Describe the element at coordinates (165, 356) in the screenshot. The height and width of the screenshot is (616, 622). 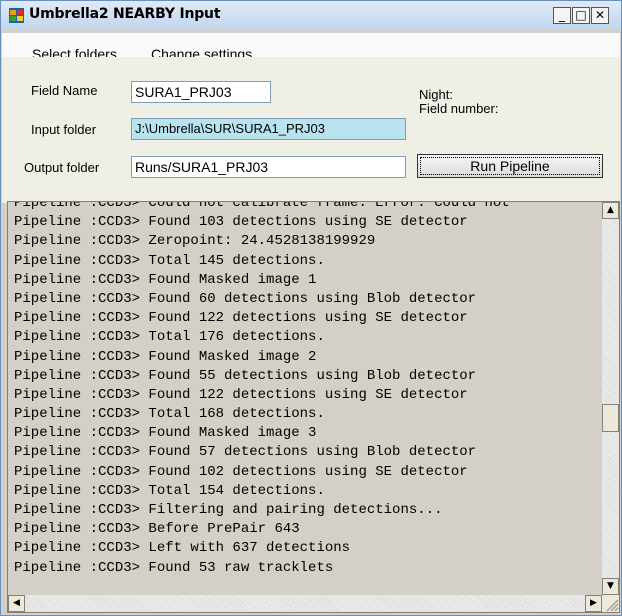
I see `log-line: Pipeline :CCD3> Found Masked image 2` at that location.